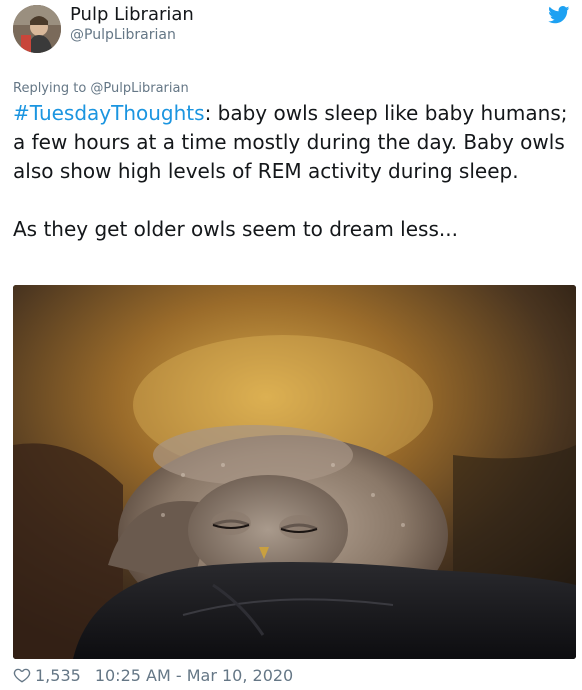  I want to click on hashtag-link: #TuesdayThoughts, so click(109, 113).